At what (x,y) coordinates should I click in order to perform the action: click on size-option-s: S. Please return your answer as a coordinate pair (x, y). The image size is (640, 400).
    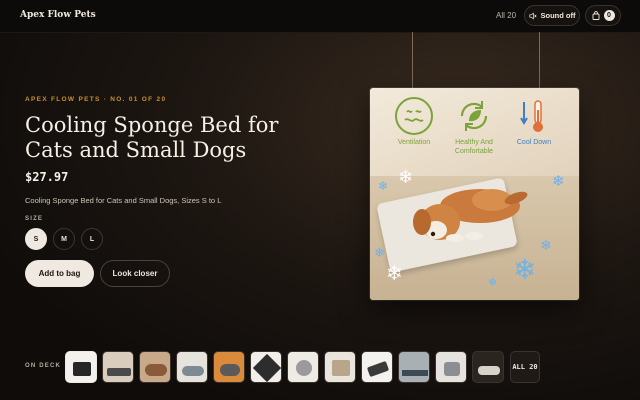
    Looking at the image, I should click on (36, 239).